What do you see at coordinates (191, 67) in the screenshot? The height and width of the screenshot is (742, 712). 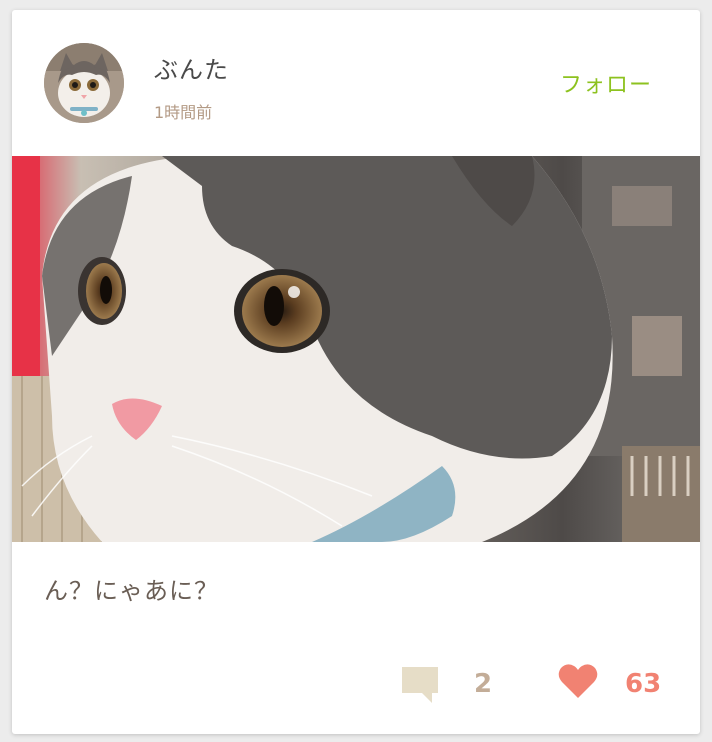 I see `username: ぶんた` at bounding box center [191, 67].